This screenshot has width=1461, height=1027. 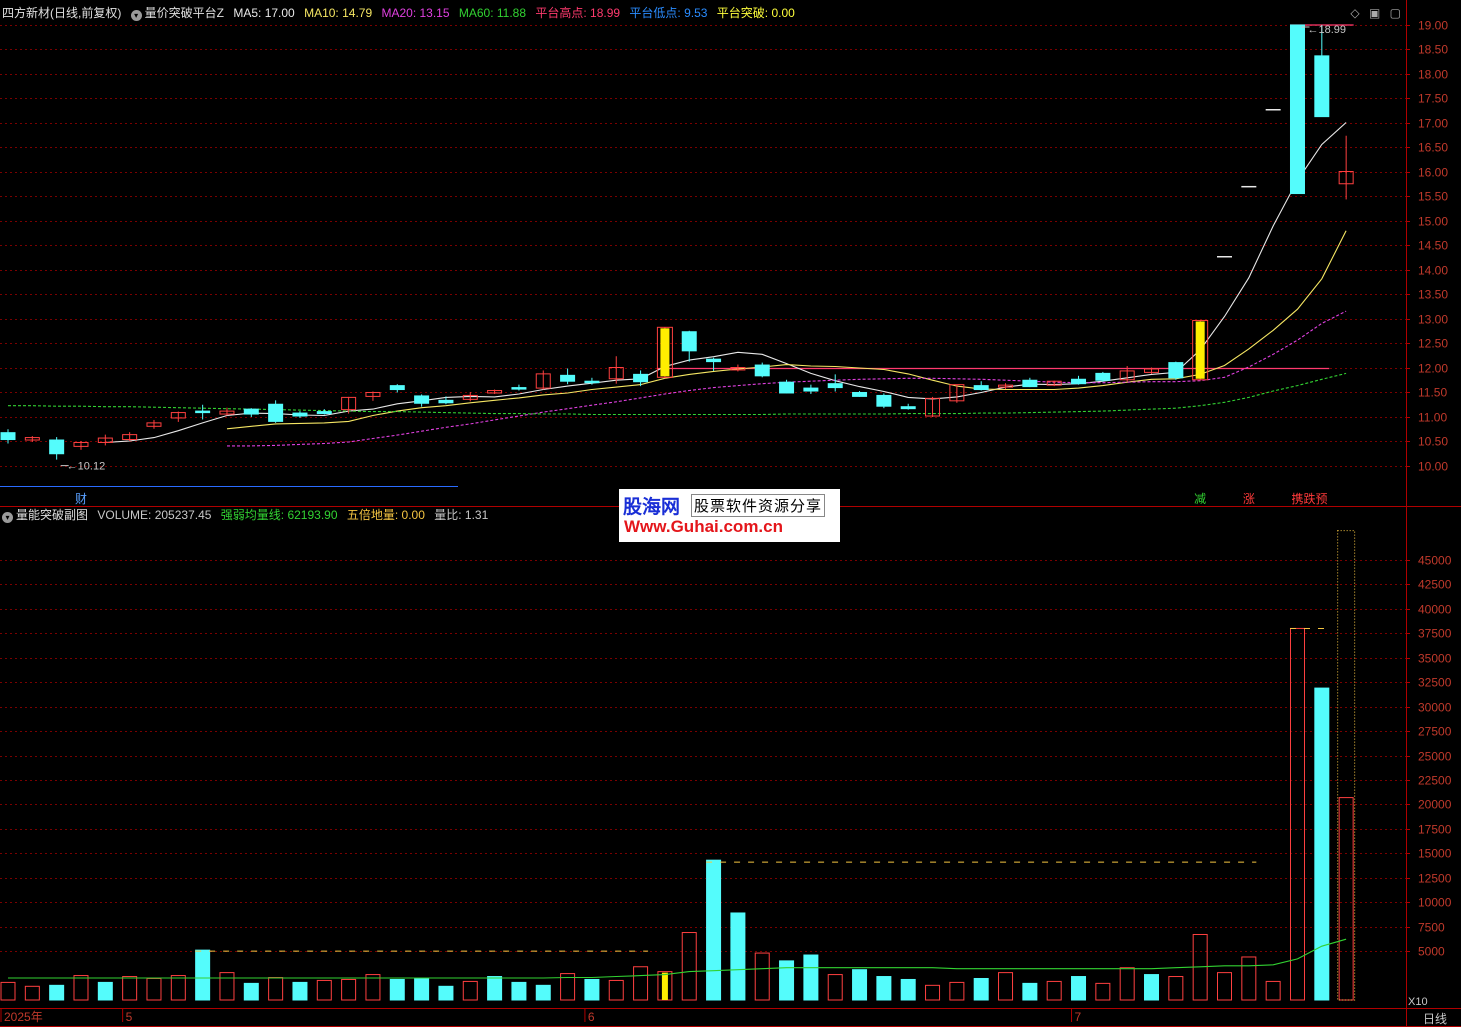 I want to click on time-axis-label: 5, so click(x=129, y=1017).